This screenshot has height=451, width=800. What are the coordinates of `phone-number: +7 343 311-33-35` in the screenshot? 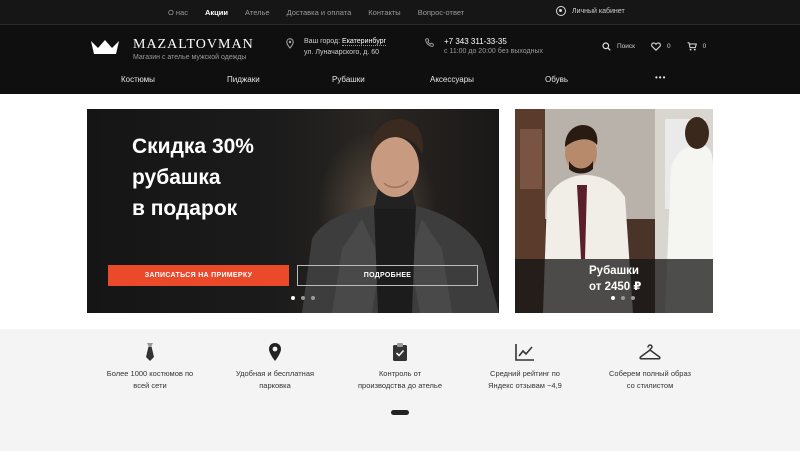 It's located at (493, 41).